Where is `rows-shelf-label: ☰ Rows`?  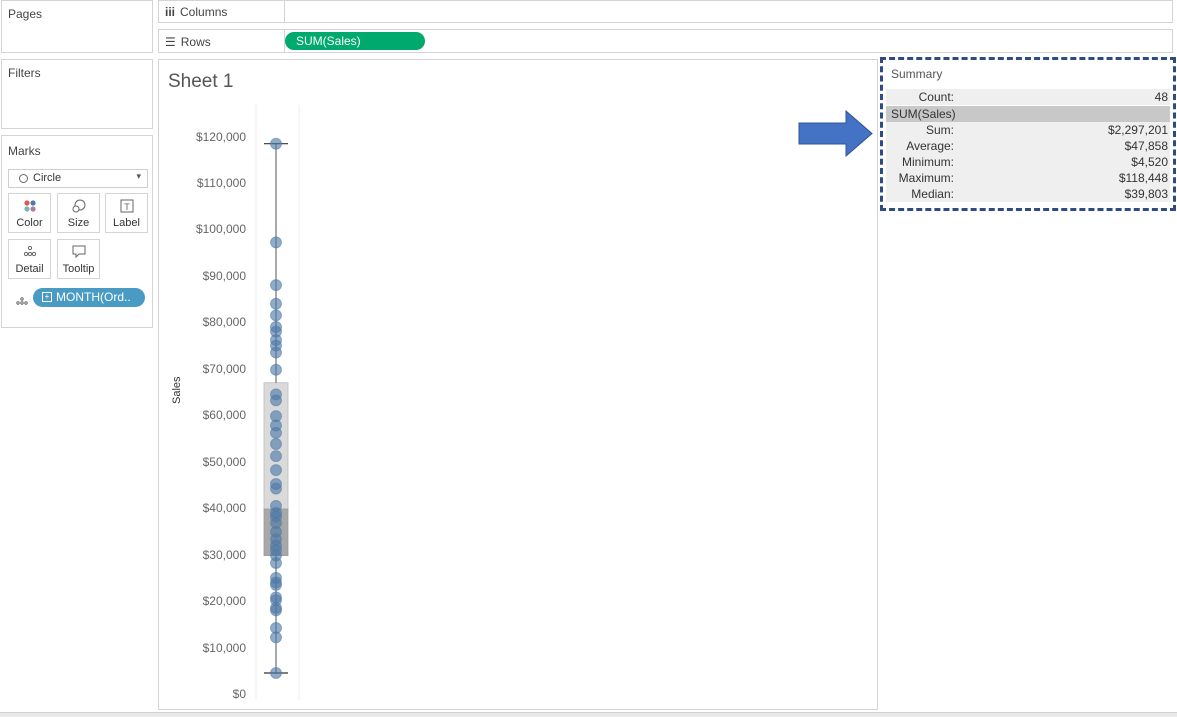
rows-shelf-label: ☰ Rows is located at coordinates (188, 42).